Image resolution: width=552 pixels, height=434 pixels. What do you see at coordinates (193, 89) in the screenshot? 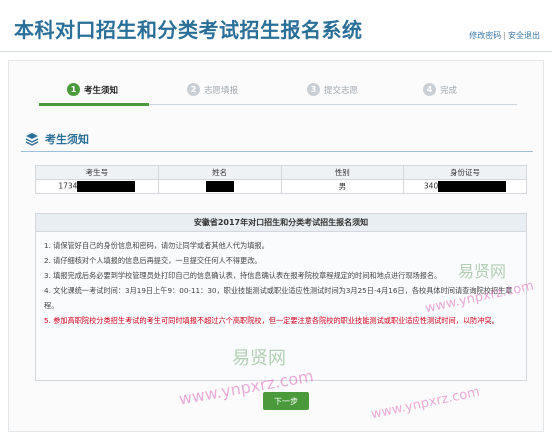
I see `step-number-2: 2` at bounding box center [193, 89].